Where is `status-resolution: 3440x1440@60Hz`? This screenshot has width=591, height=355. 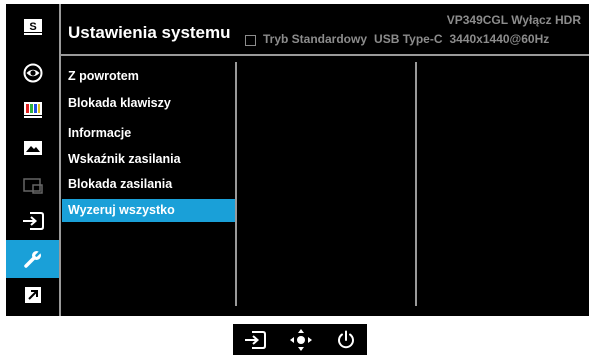
status-resolution: 3440x1440@60Hz is located at coordinates (499, 39).